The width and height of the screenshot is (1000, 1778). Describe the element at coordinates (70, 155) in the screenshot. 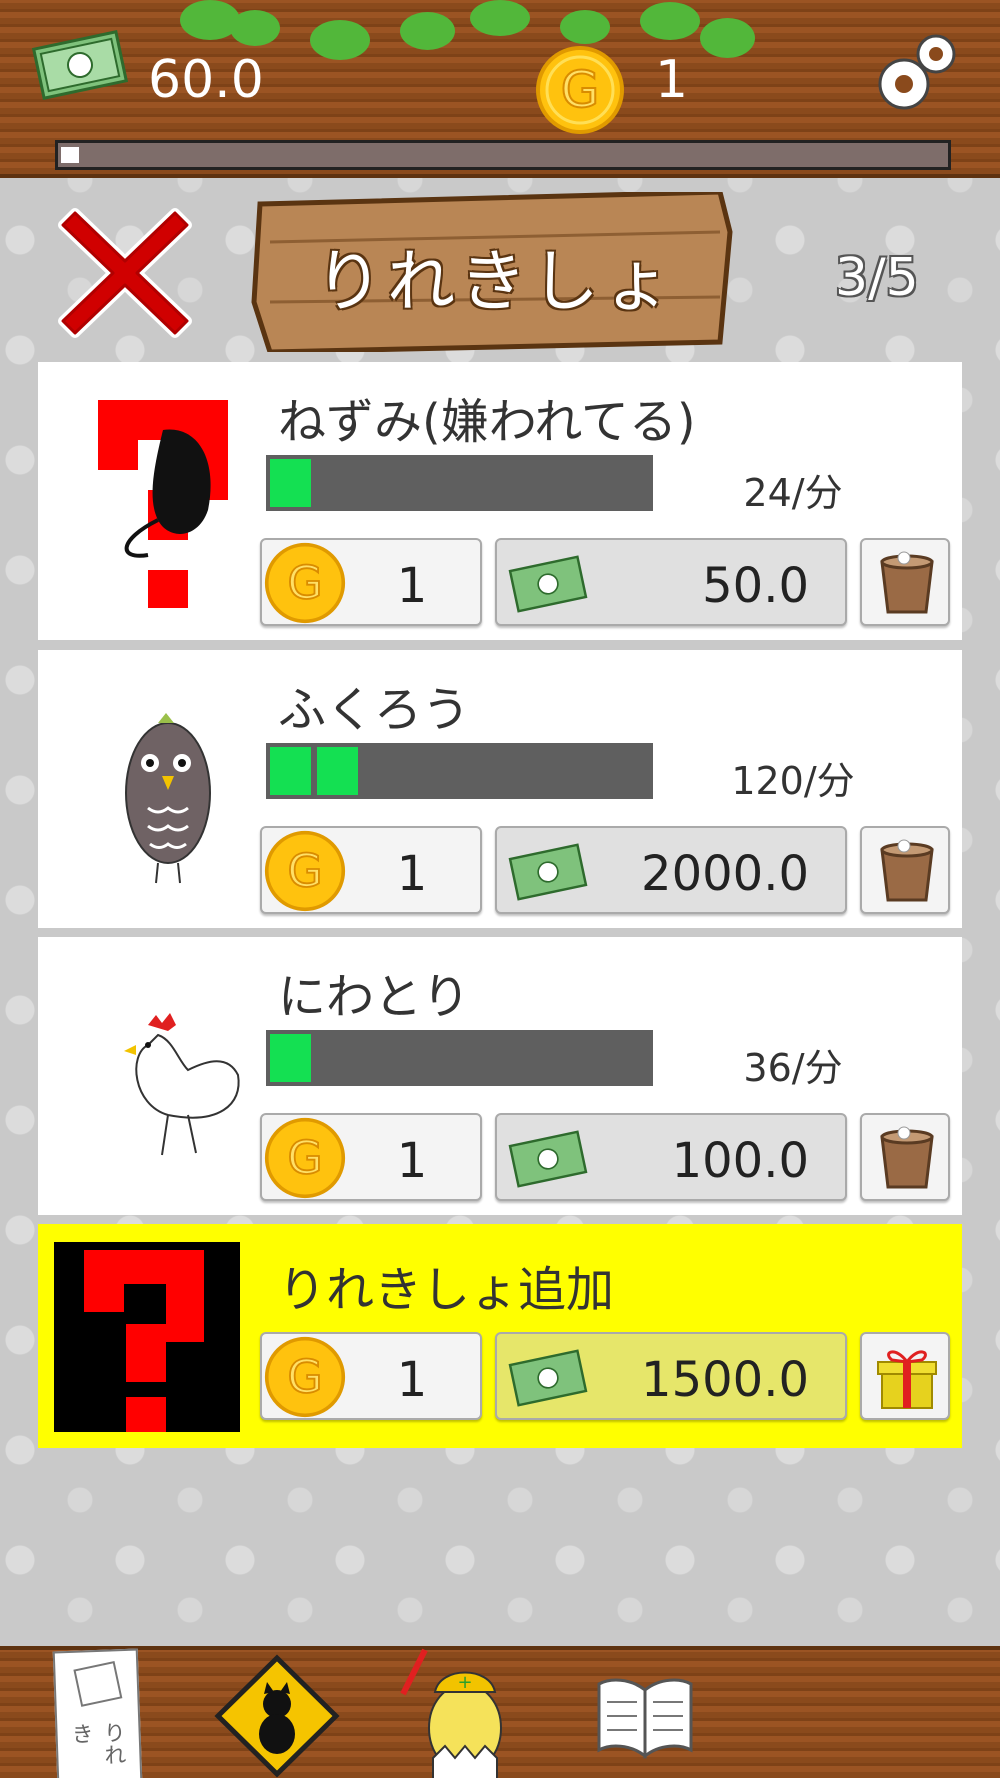

I see `level-progress-fill` at that location.